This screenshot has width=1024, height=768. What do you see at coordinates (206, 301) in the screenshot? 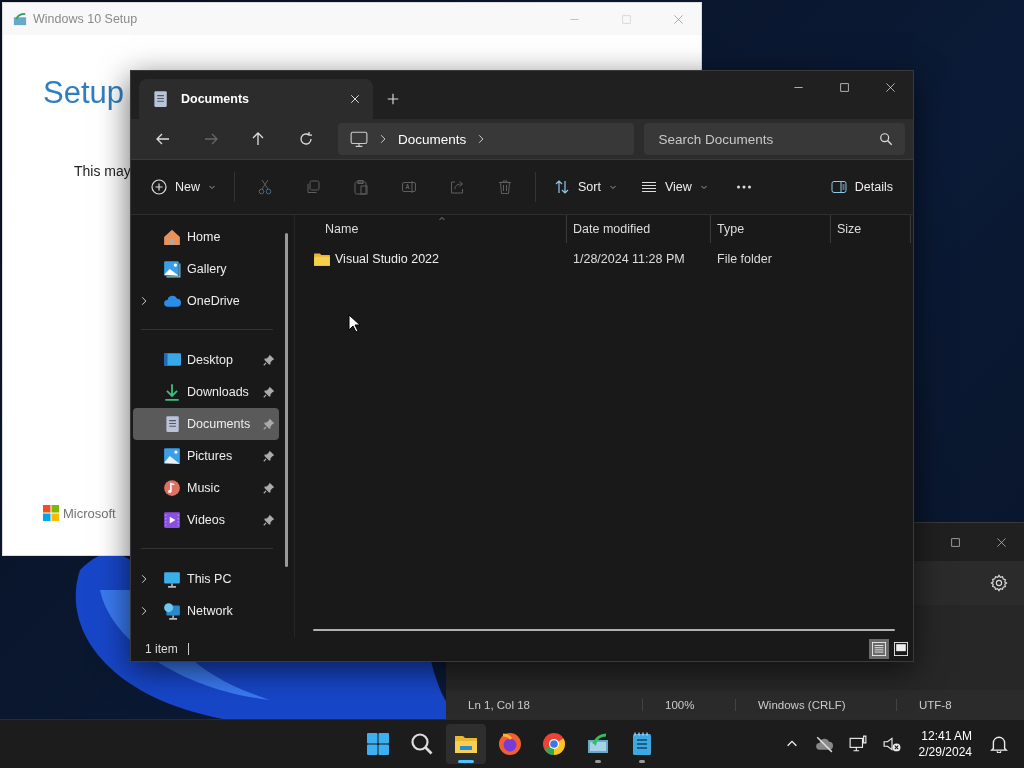
I see `sidebar-item: OneDrive` at bounding box center [206, 301].